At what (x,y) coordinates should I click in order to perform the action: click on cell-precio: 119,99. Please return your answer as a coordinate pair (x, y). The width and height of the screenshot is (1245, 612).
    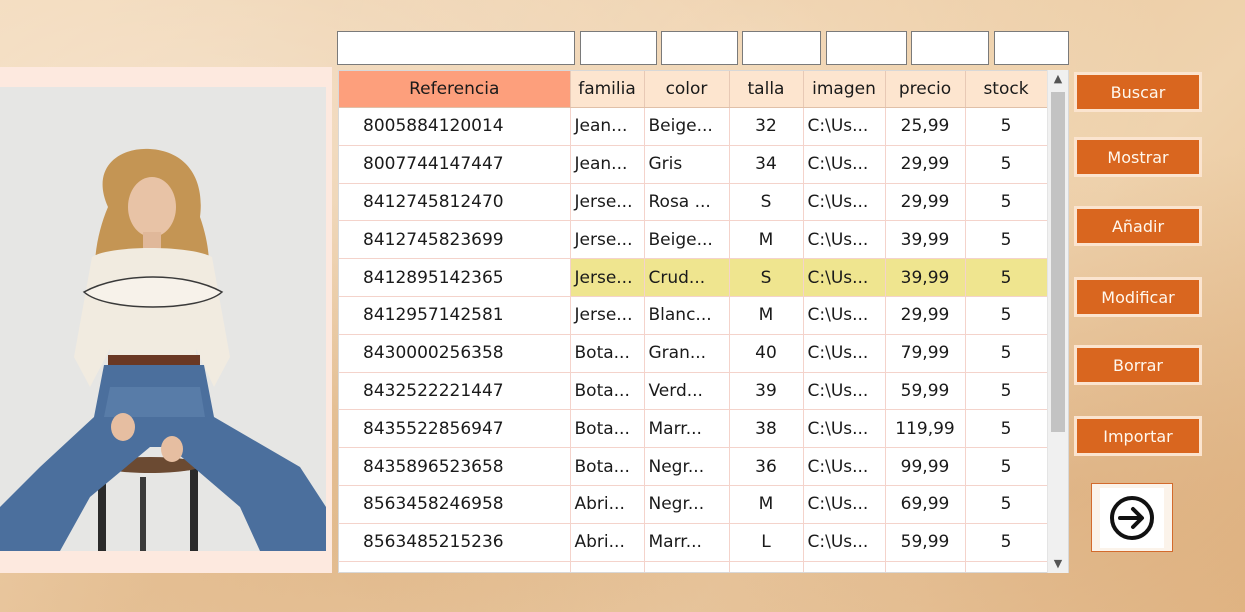
    Looking at the image, I should click on (925, 429).